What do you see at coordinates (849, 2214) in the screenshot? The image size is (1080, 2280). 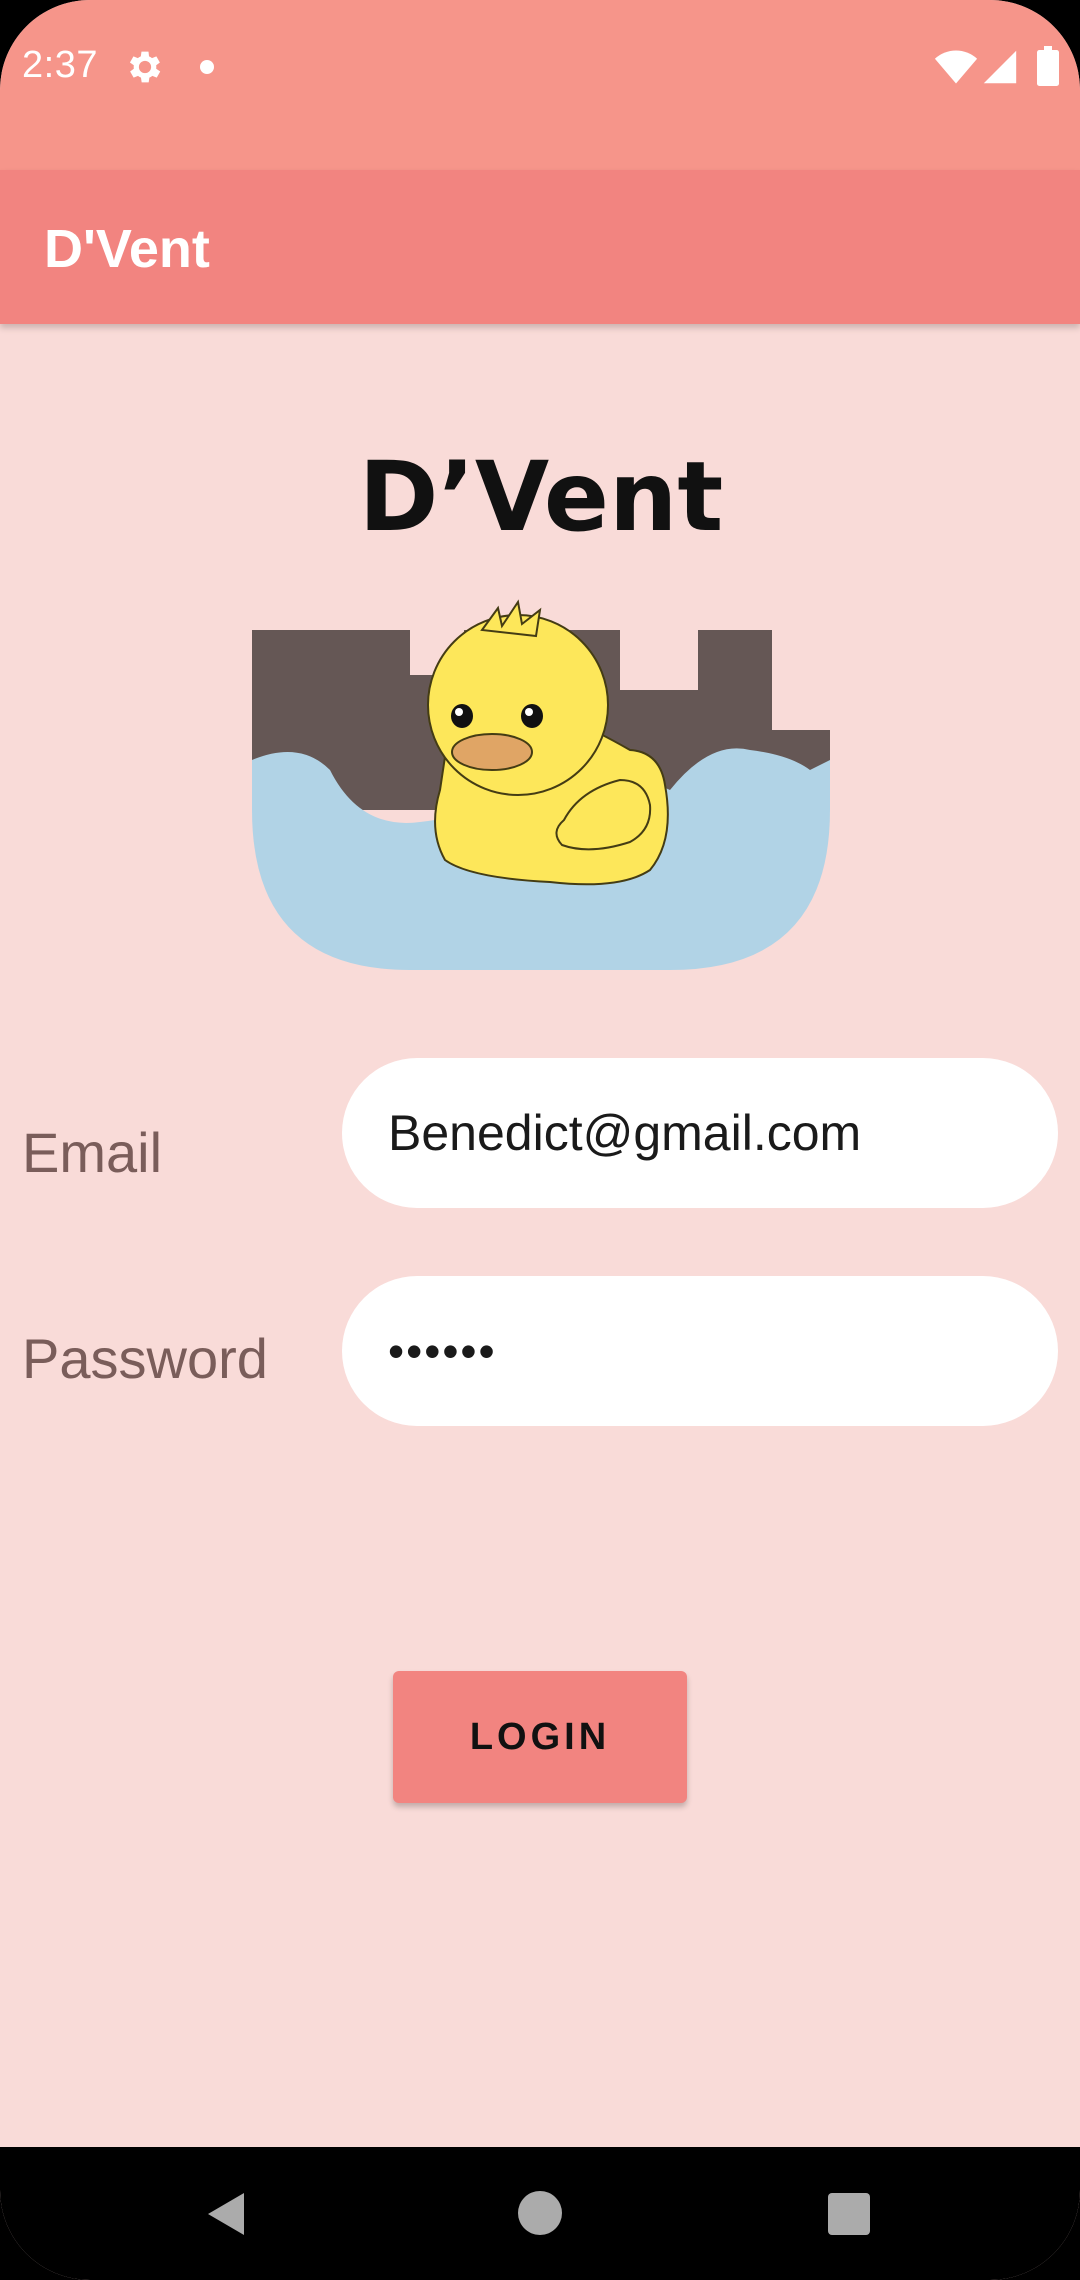 I see `recents-icon` at bounding box center [849, 2214].